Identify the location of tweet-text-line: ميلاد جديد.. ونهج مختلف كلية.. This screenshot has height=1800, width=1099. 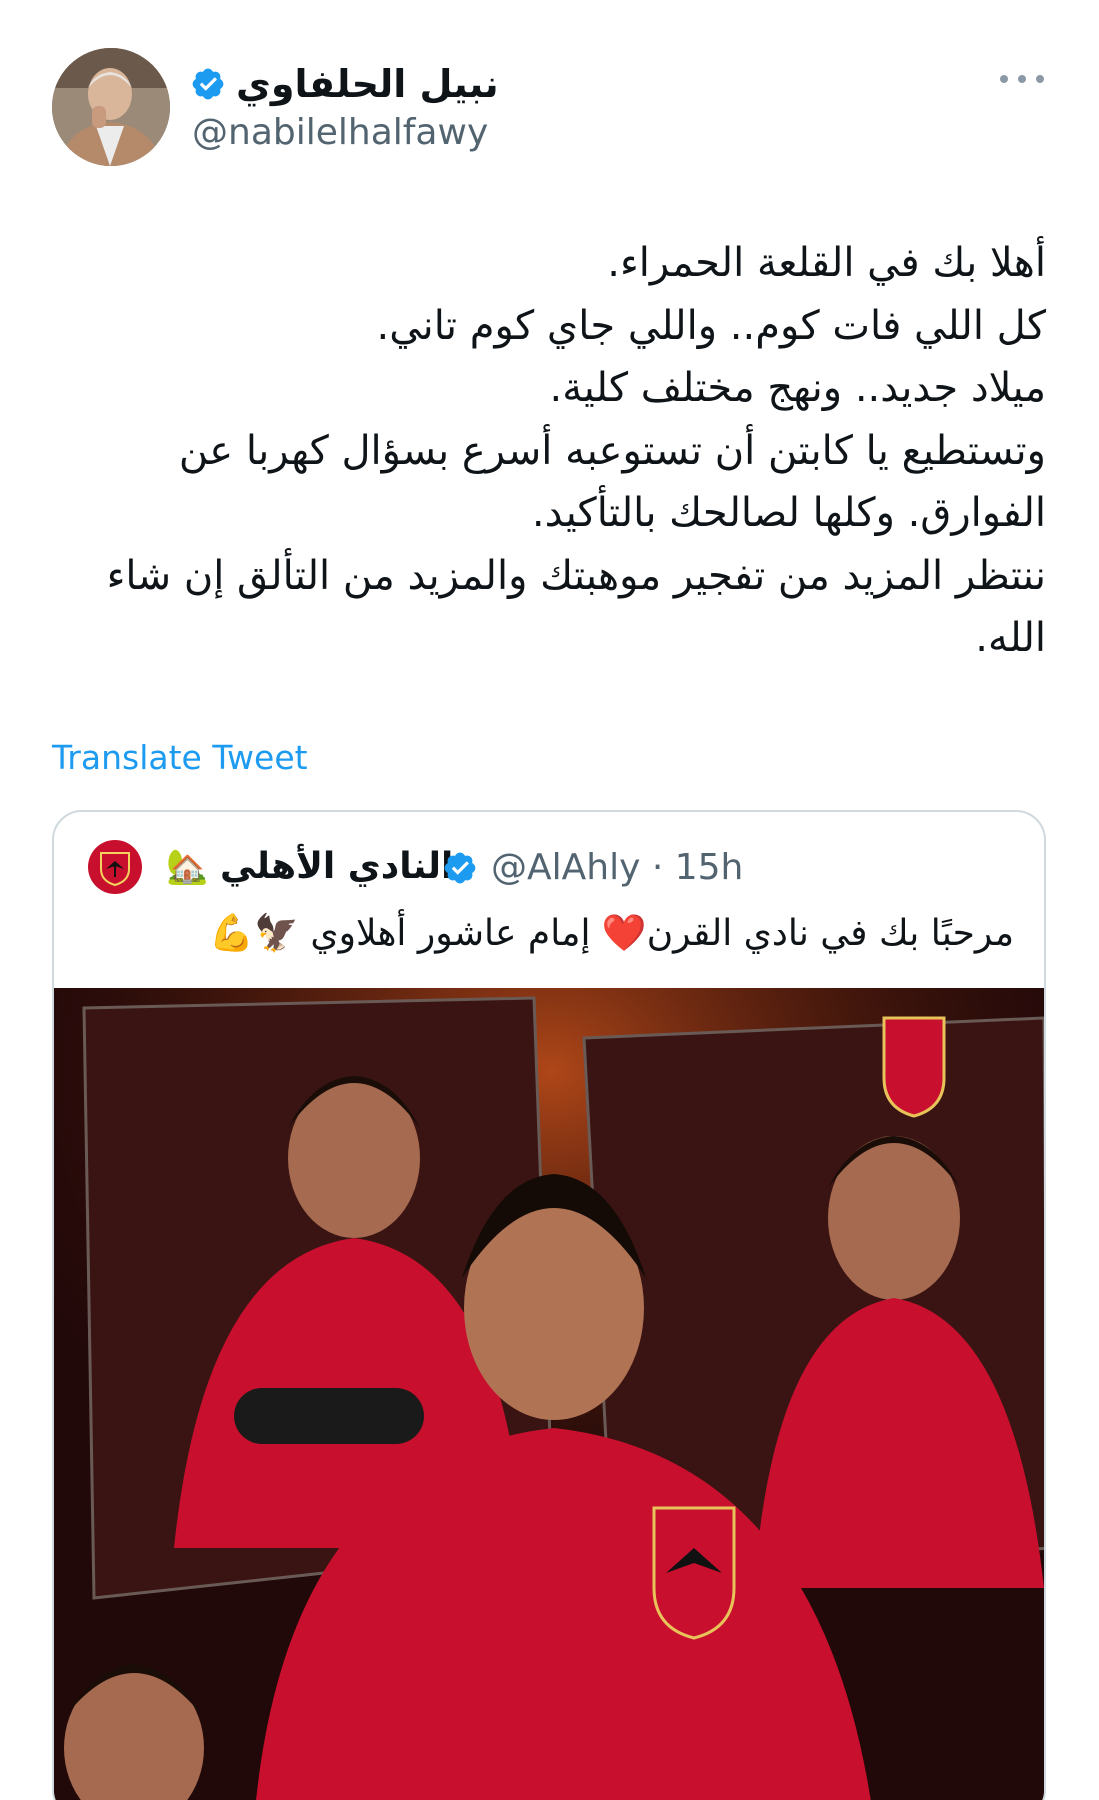
(797, 388).